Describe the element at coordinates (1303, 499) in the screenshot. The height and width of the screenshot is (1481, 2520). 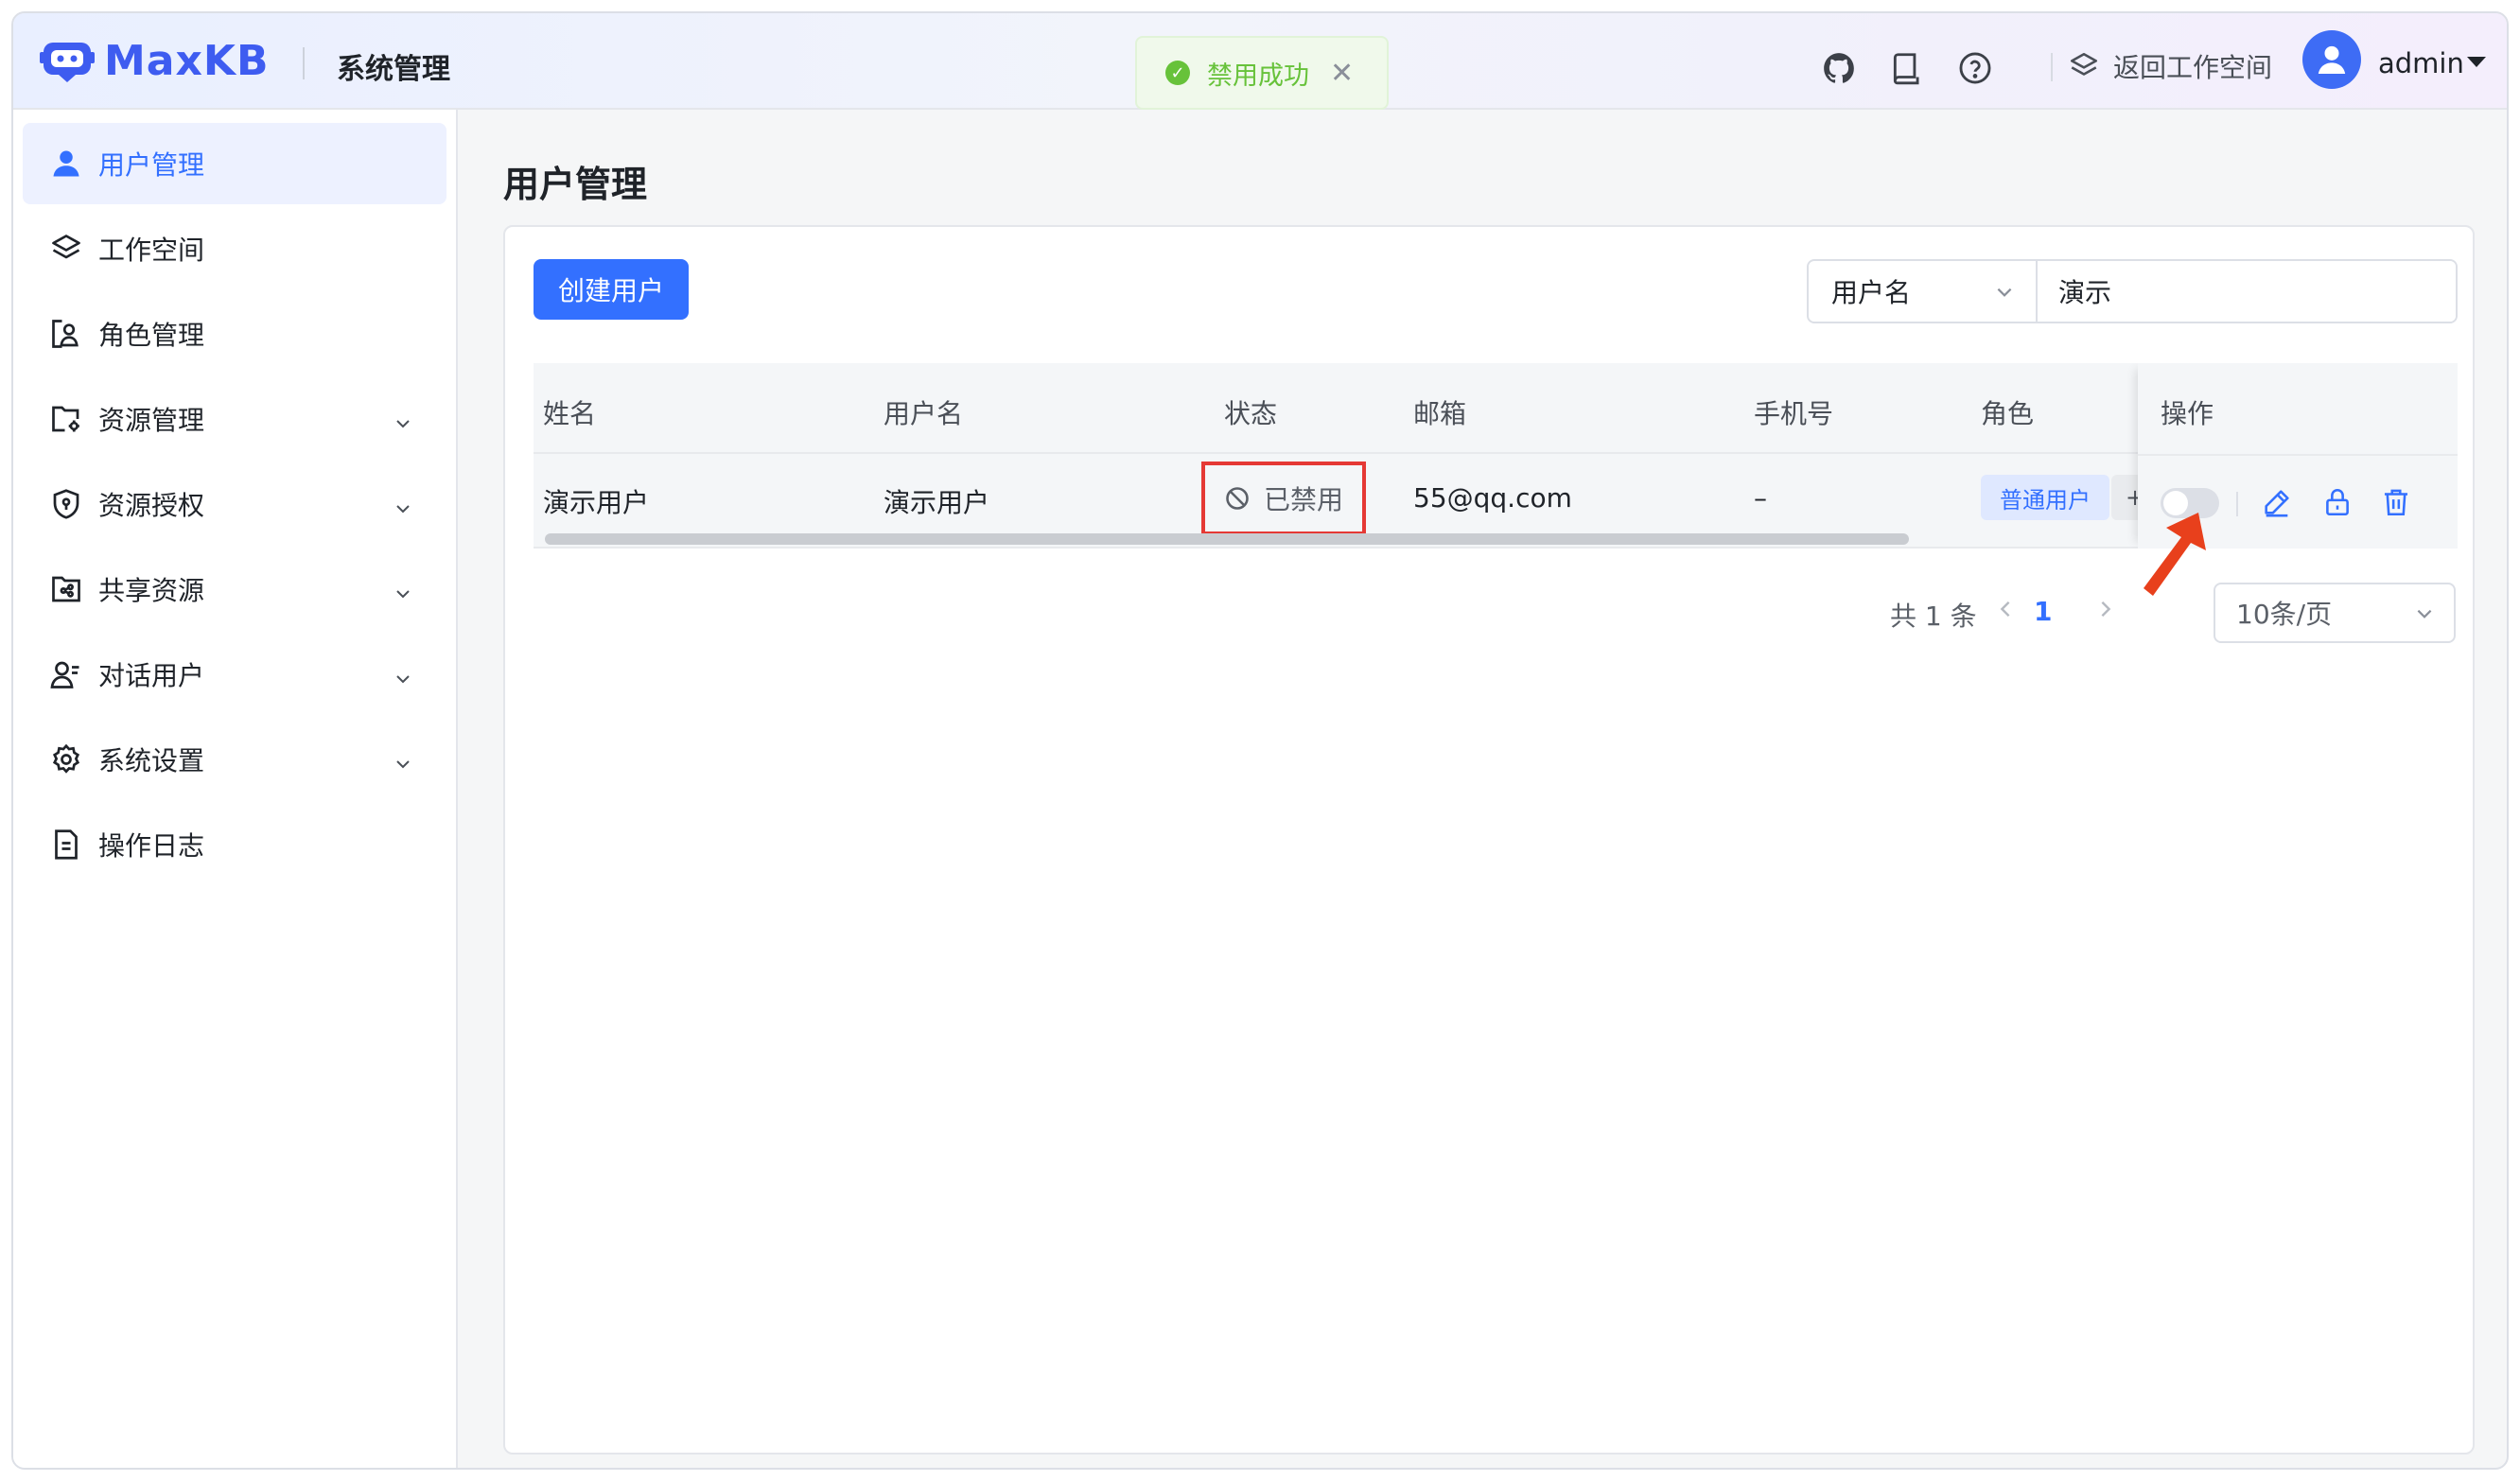
I see `status-text: 已禁用` at that location.